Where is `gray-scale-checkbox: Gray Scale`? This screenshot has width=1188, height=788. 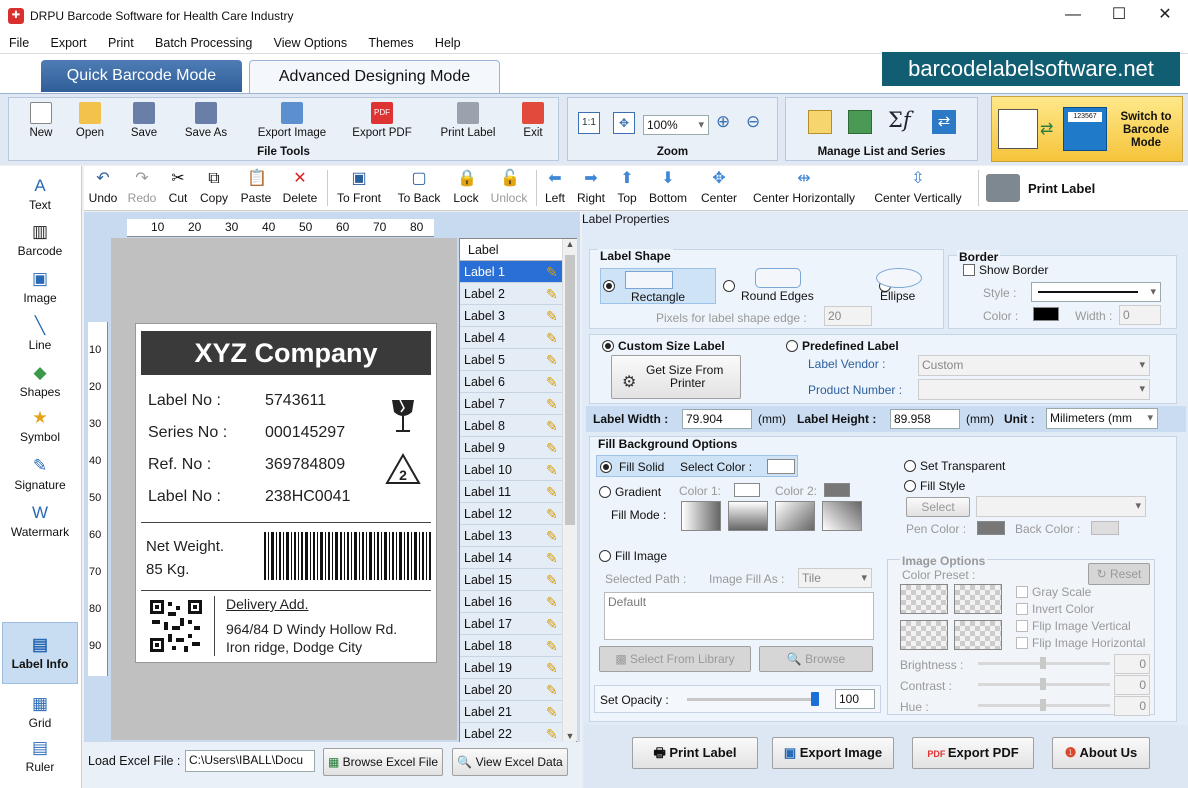 gray-scale-checkbox: Gray Scale is located at coordinates (1053, 592).